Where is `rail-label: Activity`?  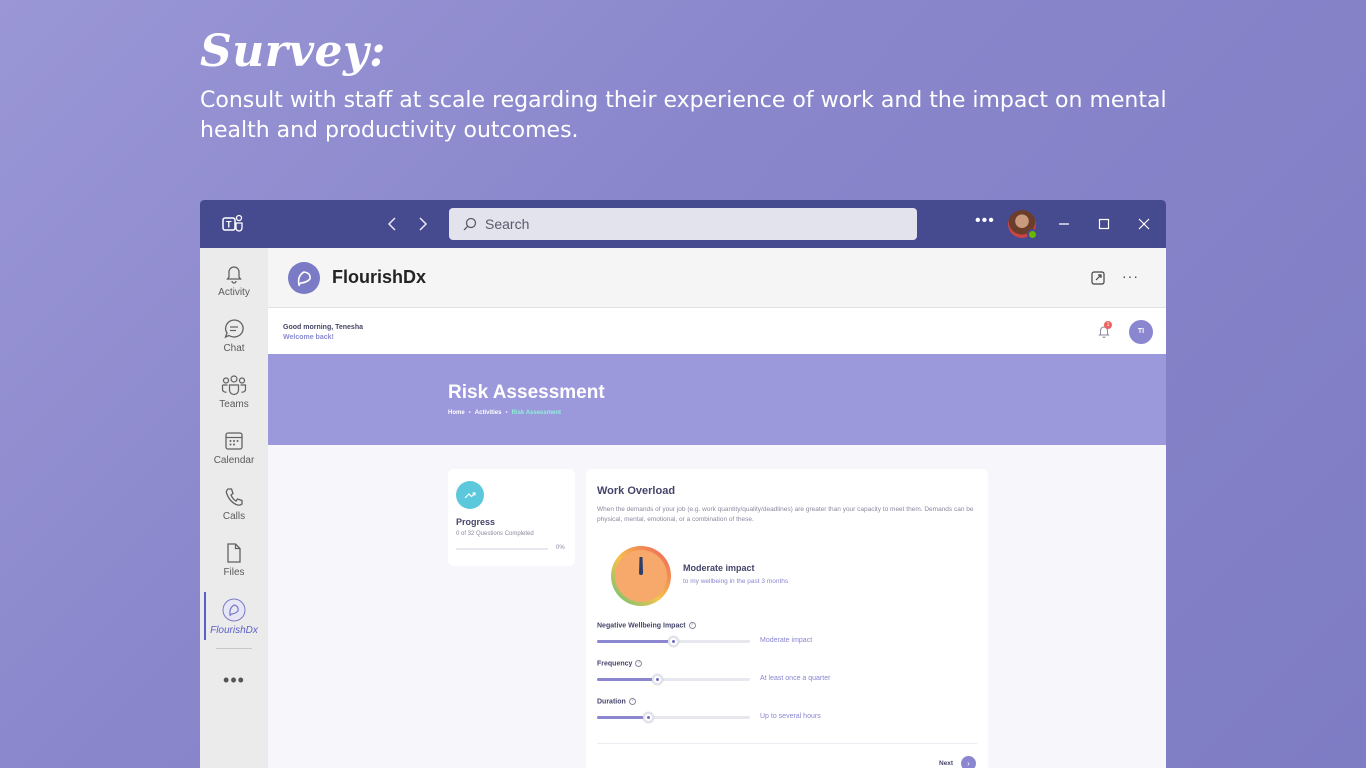 rail-label: Activity is located at coordinates (234, 292).